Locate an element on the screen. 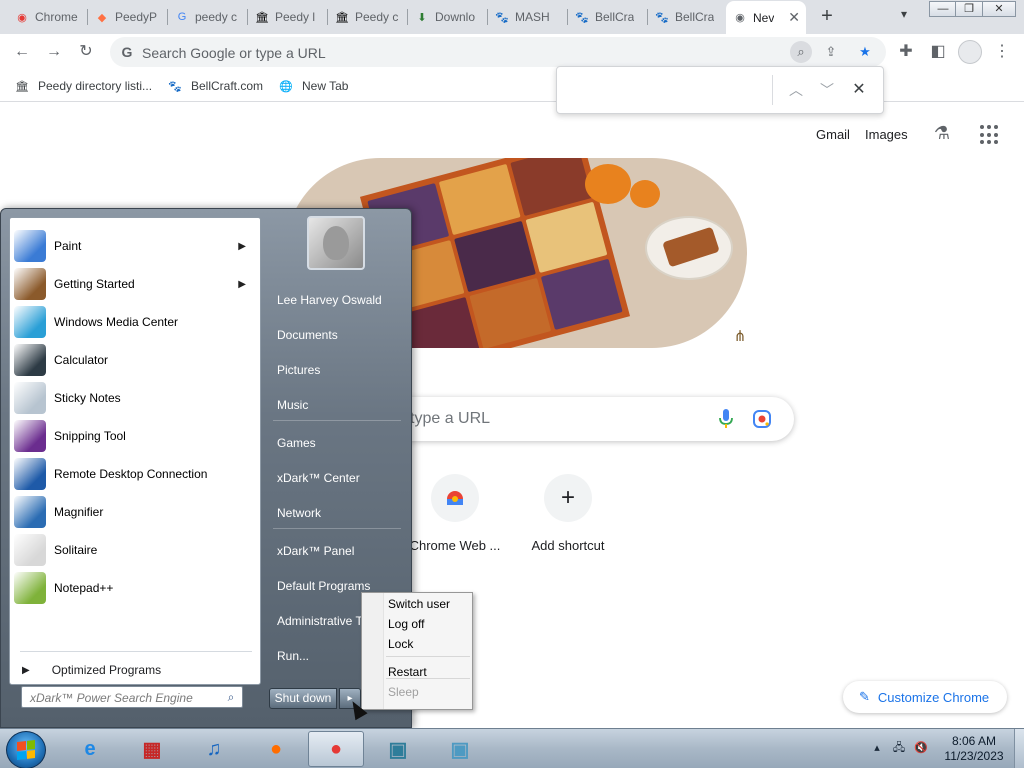 The height and width of the screenshot is (768, 1024). program-item: Sticky Notes is located at coordinates (135, 398).